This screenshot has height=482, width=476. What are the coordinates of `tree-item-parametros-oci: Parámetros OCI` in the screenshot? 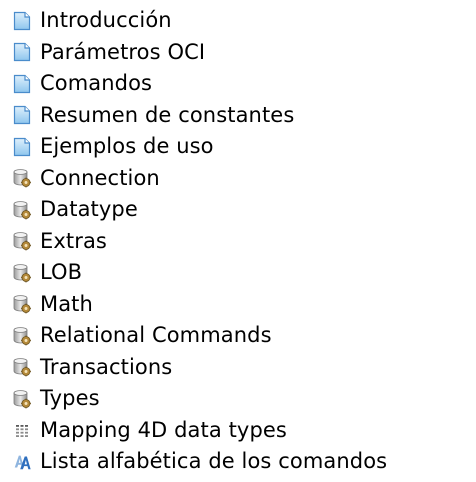 It's located at (244, 53).